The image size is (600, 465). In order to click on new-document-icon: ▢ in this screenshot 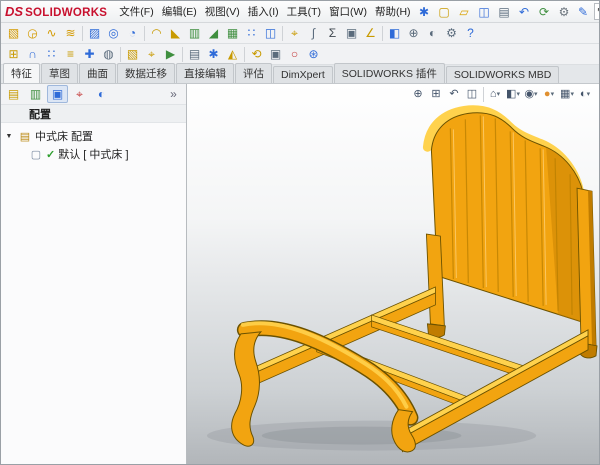, I will do `click(444, 12)`.